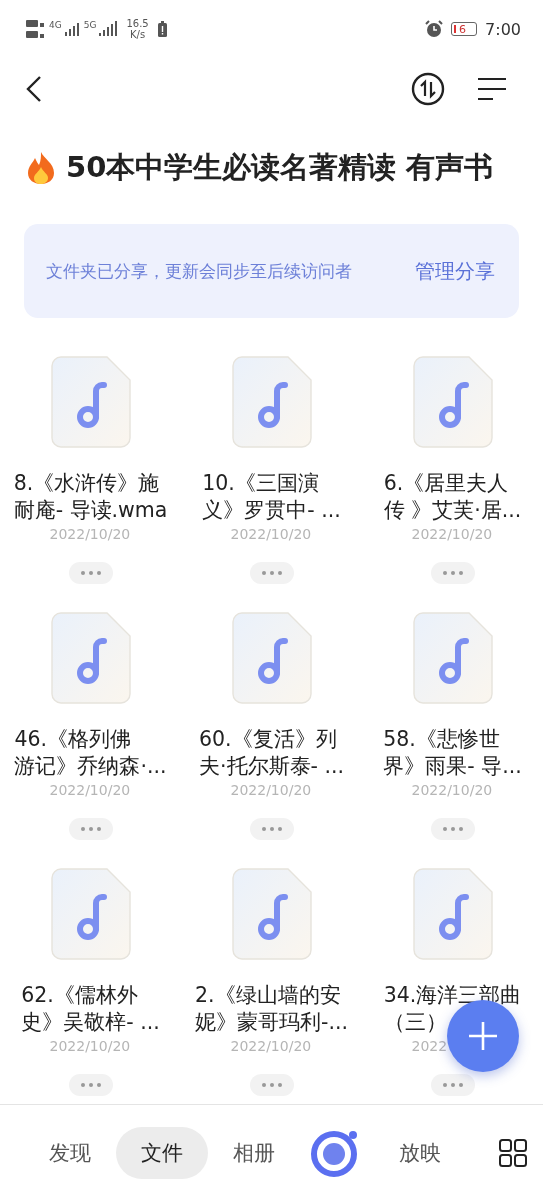  What do you see at coordinates (162, 1152) in the screenshot?
I see `nav-tab: 文件` at bounding box center [162, 1152].